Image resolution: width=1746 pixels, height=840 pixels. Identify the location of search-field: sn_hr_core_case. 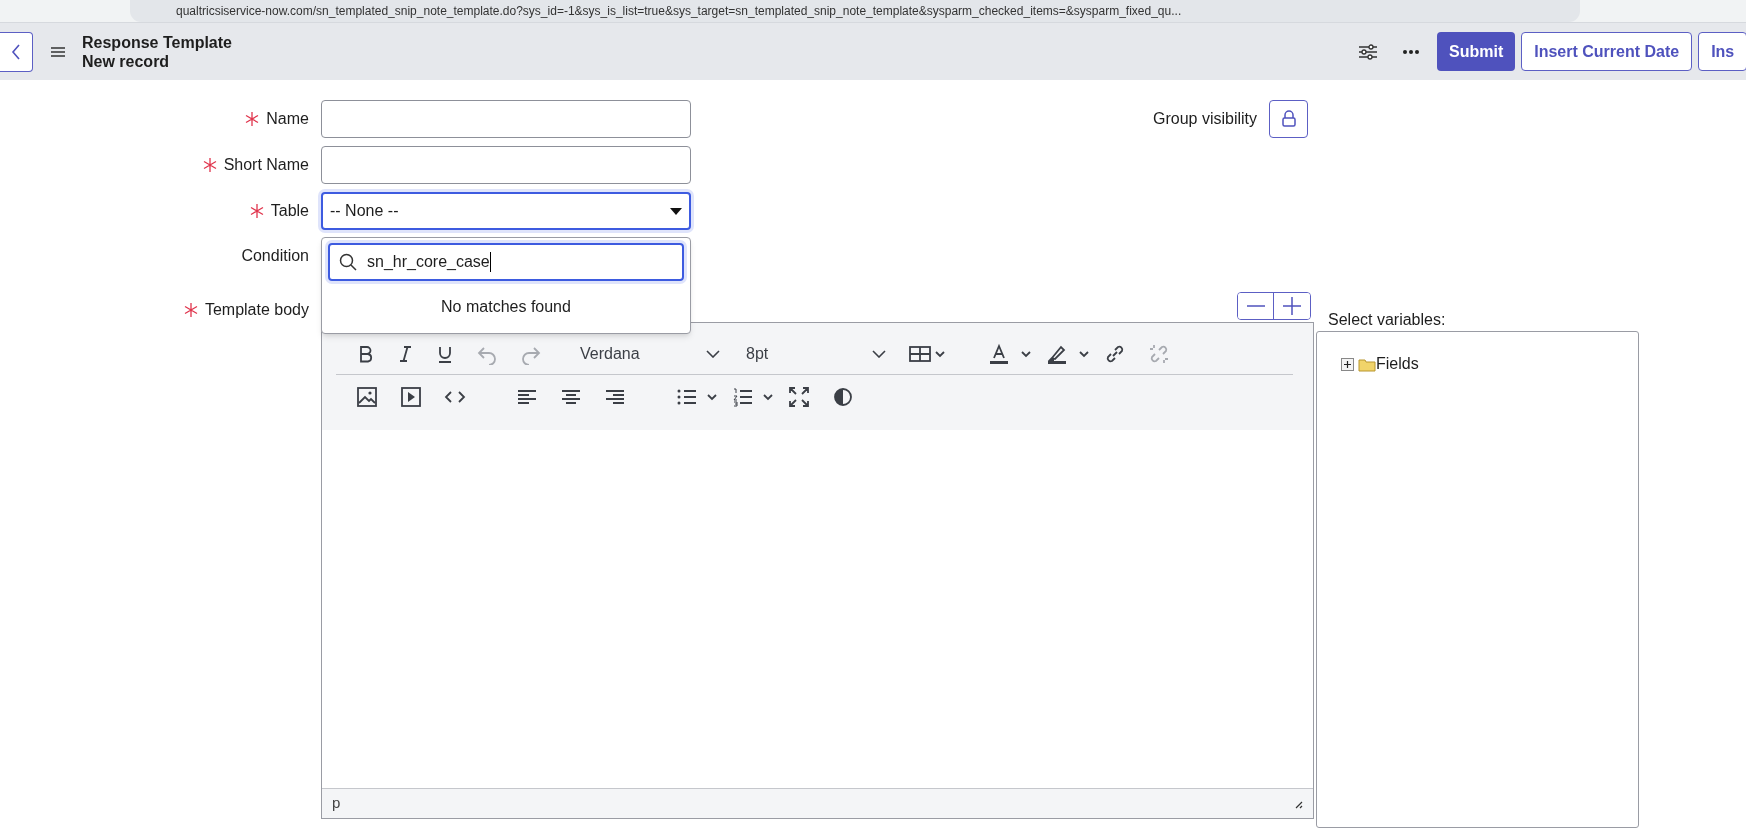
(506, 262).